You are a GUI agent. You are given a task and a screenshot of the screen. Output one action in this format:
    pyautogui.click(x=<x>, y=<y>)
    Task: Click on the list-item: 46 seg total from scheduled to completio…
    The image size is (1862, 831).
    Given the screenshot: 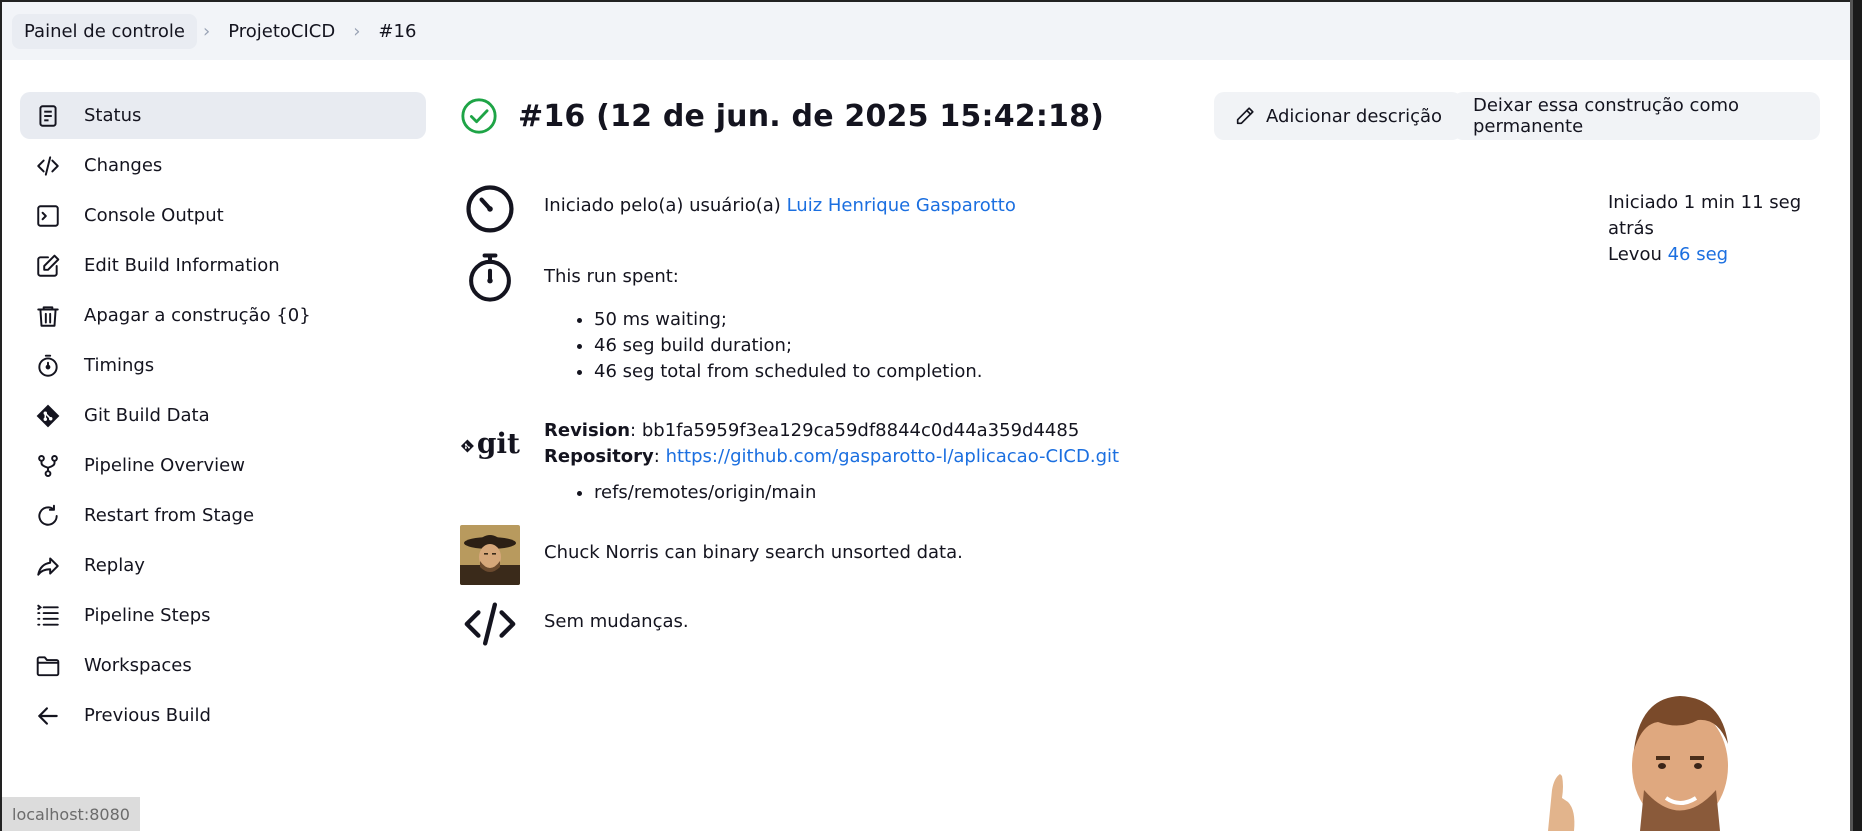 What is the action you would take?
    pyautogui.click(x=788, y=372)
    